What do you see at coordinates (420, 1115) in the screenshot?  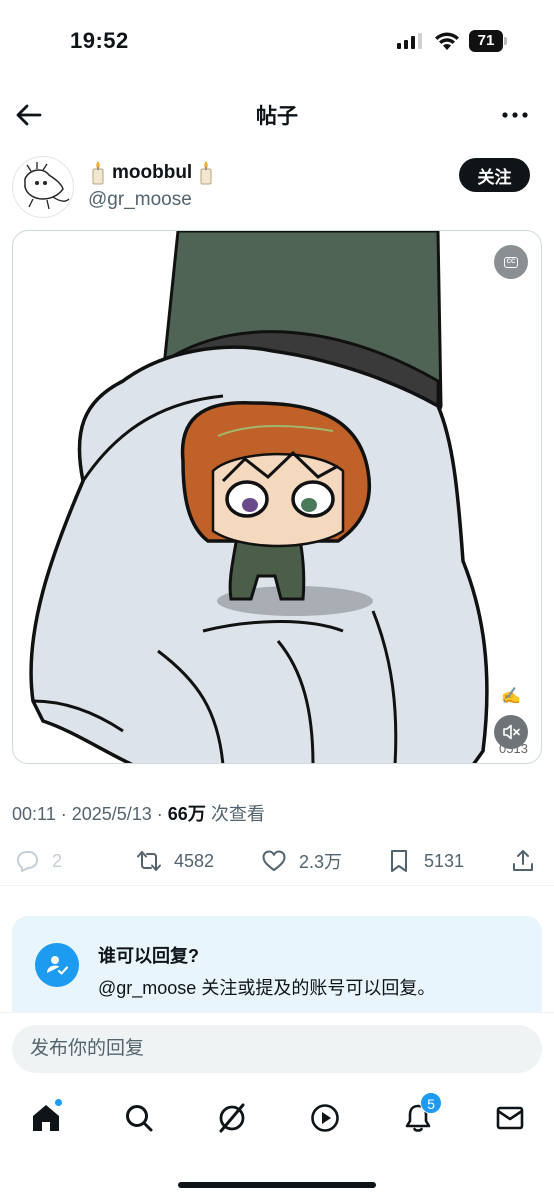 I see `tab-notifications: 5` at bounding box center [420, 1115].